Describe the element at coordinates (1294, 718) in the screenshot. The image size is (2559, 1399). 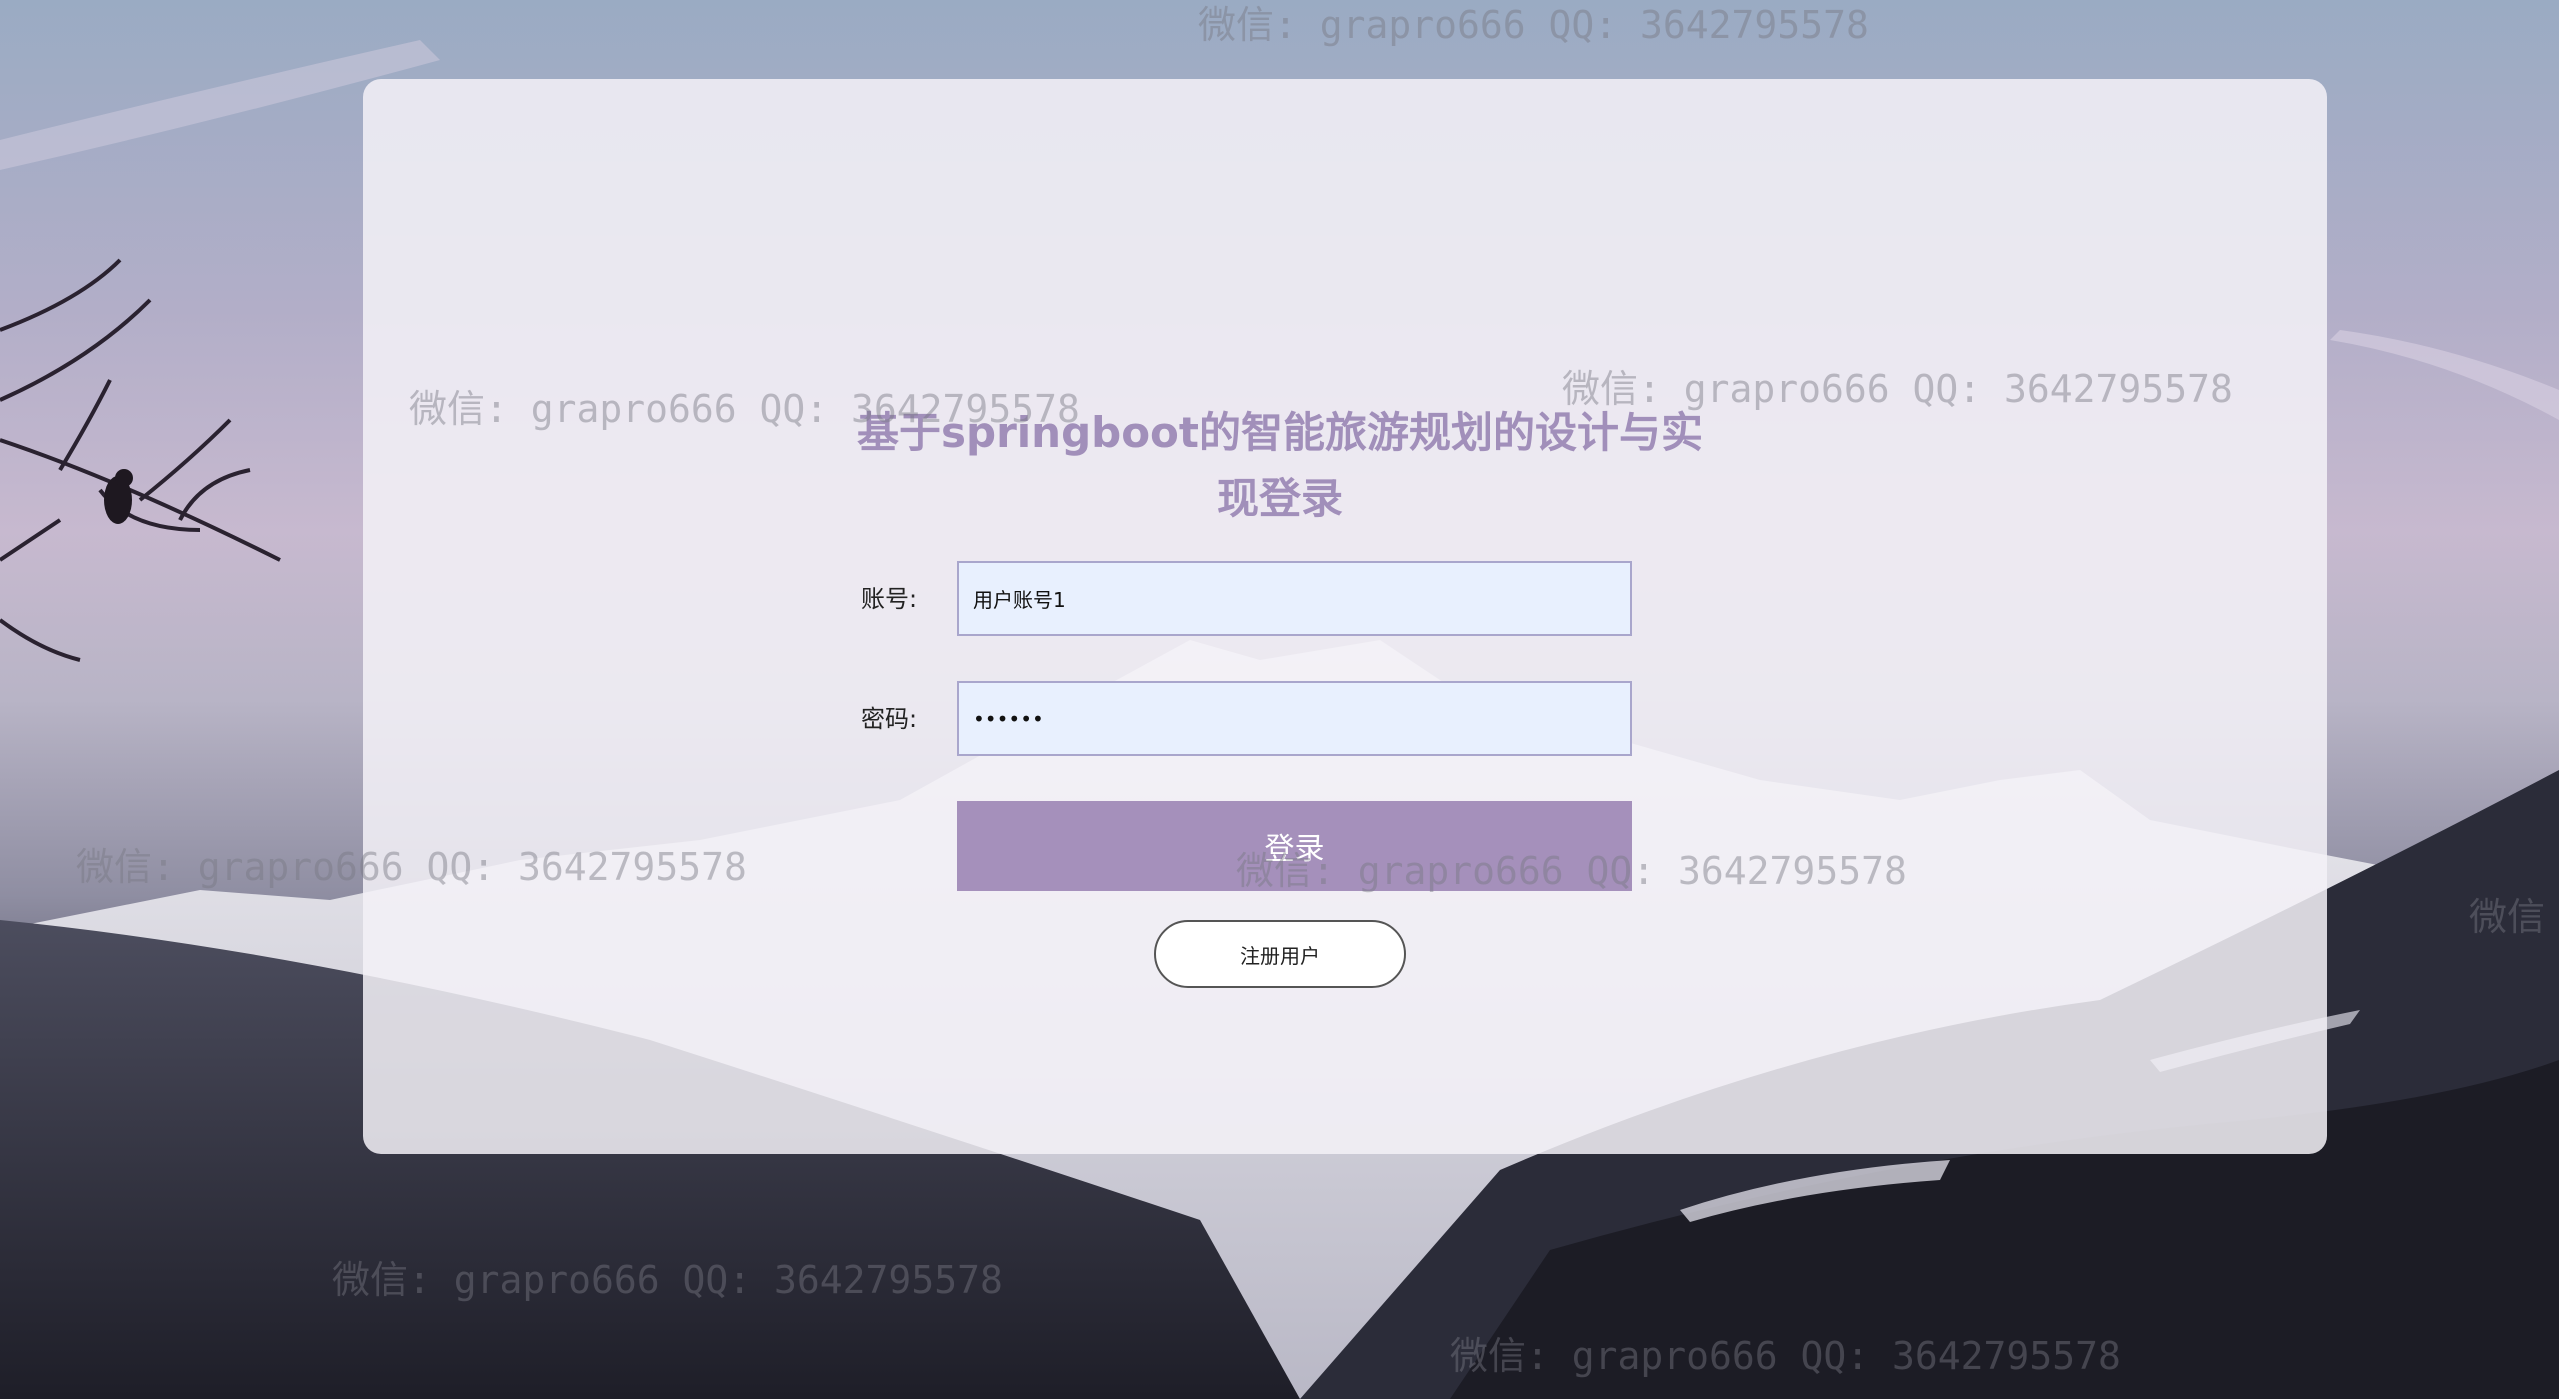
I see `password-input` at that location.